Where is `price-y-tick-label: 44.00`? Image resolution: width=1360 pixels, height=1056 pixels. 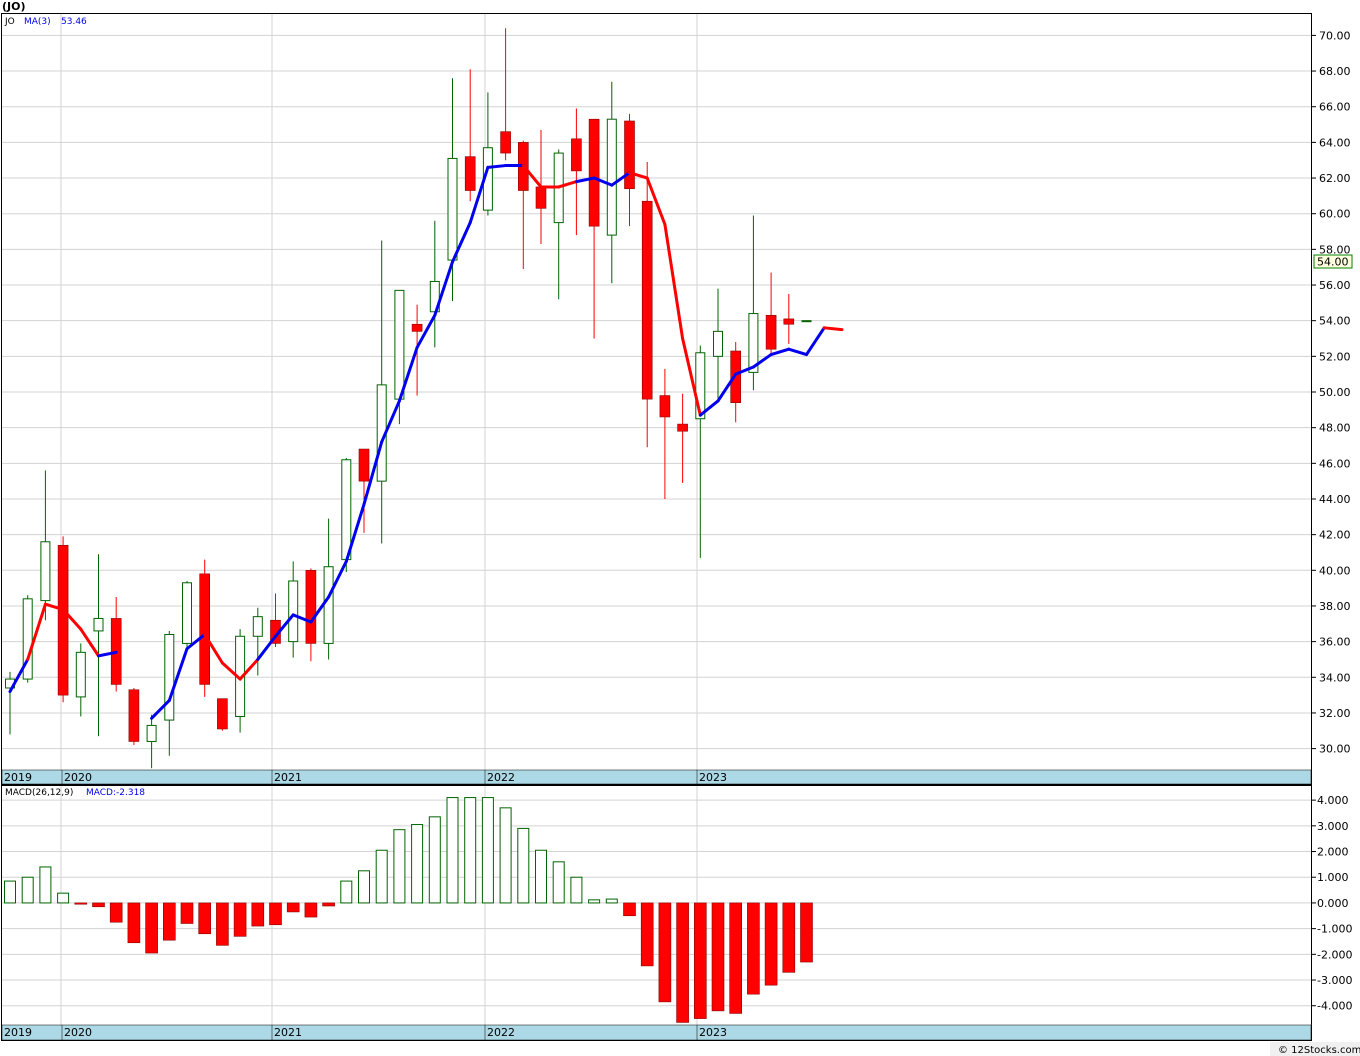
price-y-tick-label: 44.00 is located at coordinates (1335, 499).